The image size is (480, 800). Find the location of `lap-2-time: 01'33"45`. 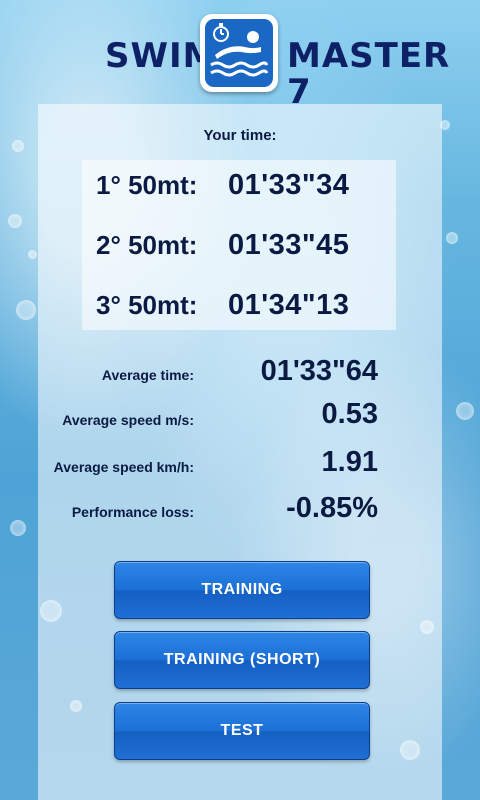

lap-2-time: 01'33"45 is located at coordinates (289, 245).